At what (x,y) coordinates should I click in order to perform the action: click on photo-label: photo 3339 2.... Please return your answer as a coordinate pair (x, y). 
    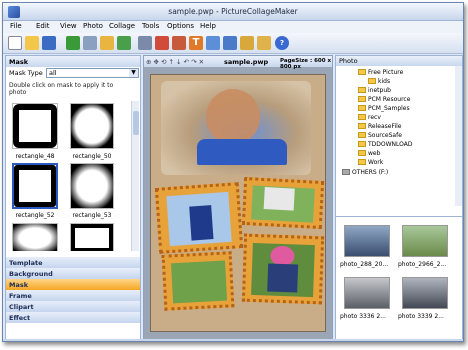
    Looking at the image, I should click on (421, 316).